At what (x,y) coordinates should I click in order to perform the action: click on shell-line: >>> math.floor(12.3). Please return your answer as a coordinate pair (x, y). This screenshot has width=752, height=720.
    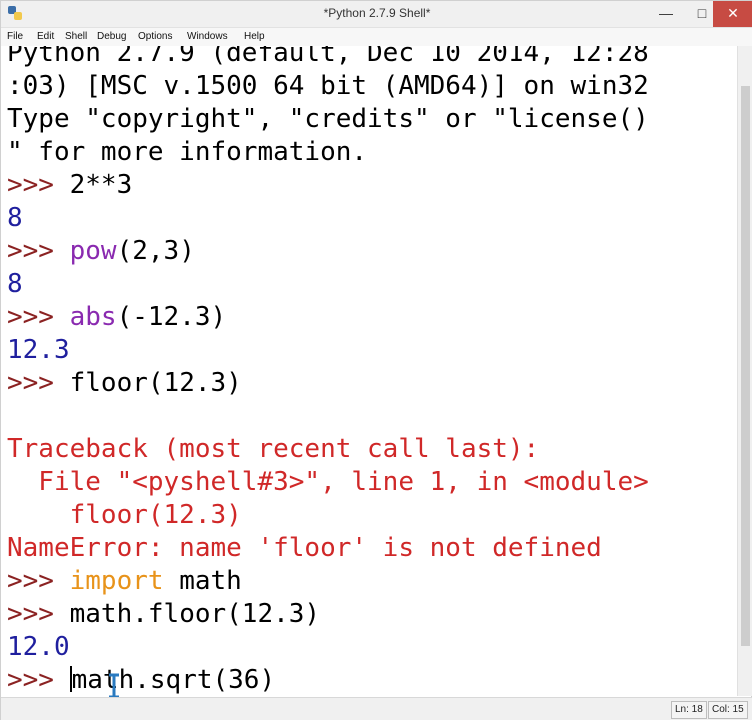
    Looking at the image, I should click on (163, 614).